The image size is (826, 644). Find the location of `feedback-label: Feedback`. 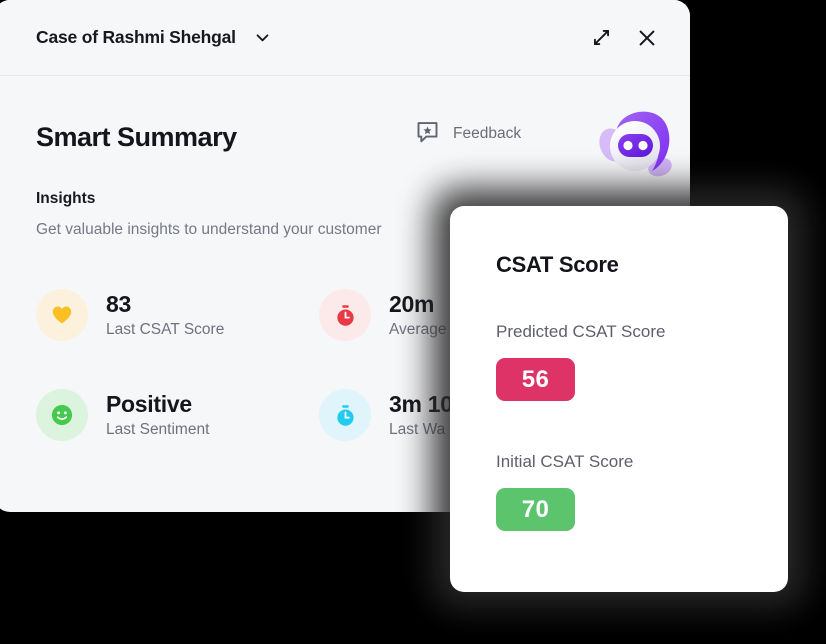

feedback-label: Feedback is located at coordinates (487, 133).